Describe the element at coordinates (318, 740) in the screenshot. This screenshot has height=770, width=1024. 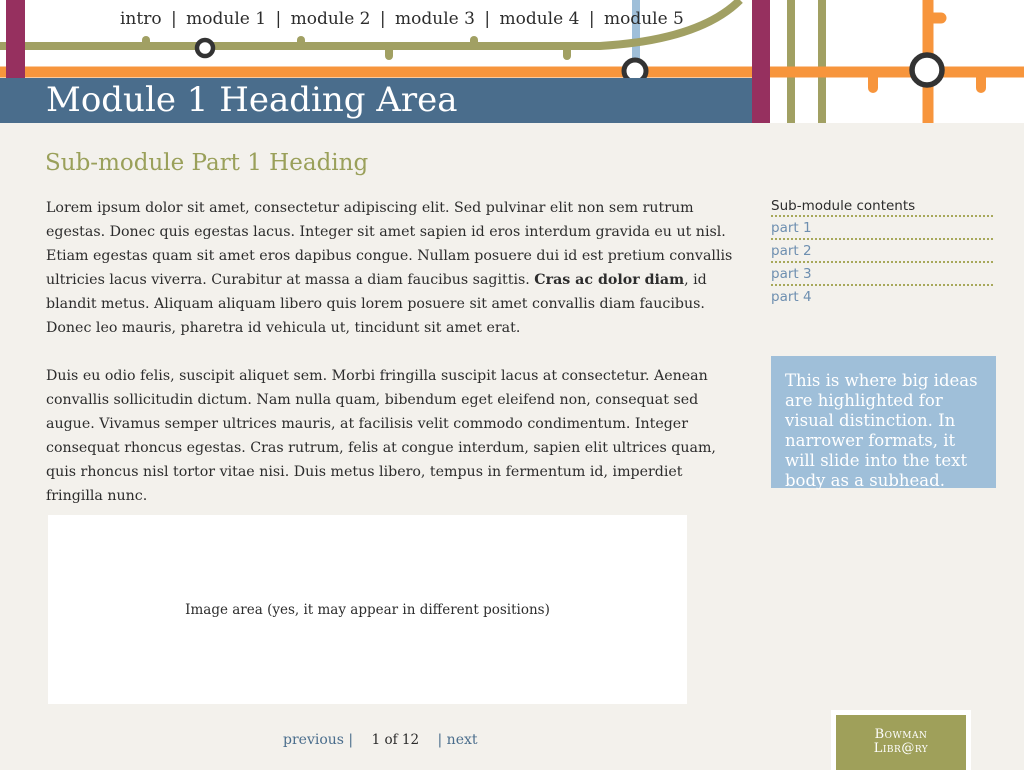
I see `previous-link: previous |` at that location.